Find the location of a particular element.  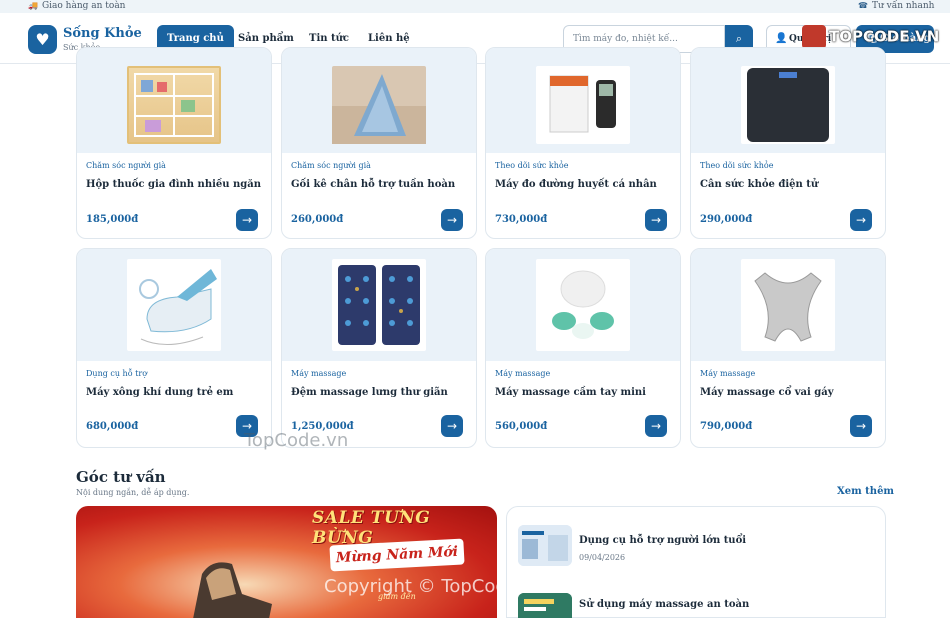

headset-icon: ☎ is located at coordinates (863, 5).